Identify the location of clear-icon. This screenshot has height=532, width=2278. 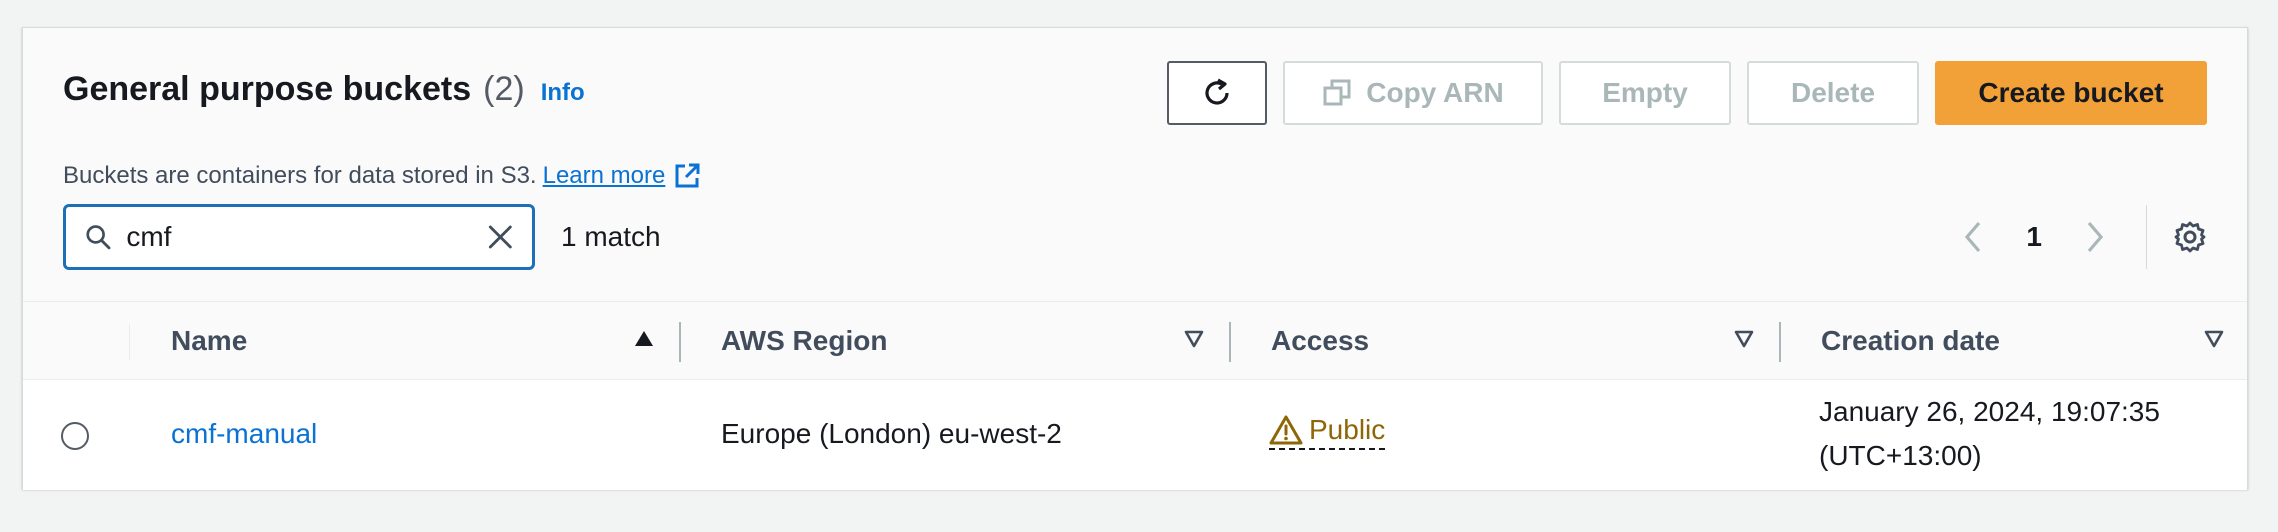
(500, 237).